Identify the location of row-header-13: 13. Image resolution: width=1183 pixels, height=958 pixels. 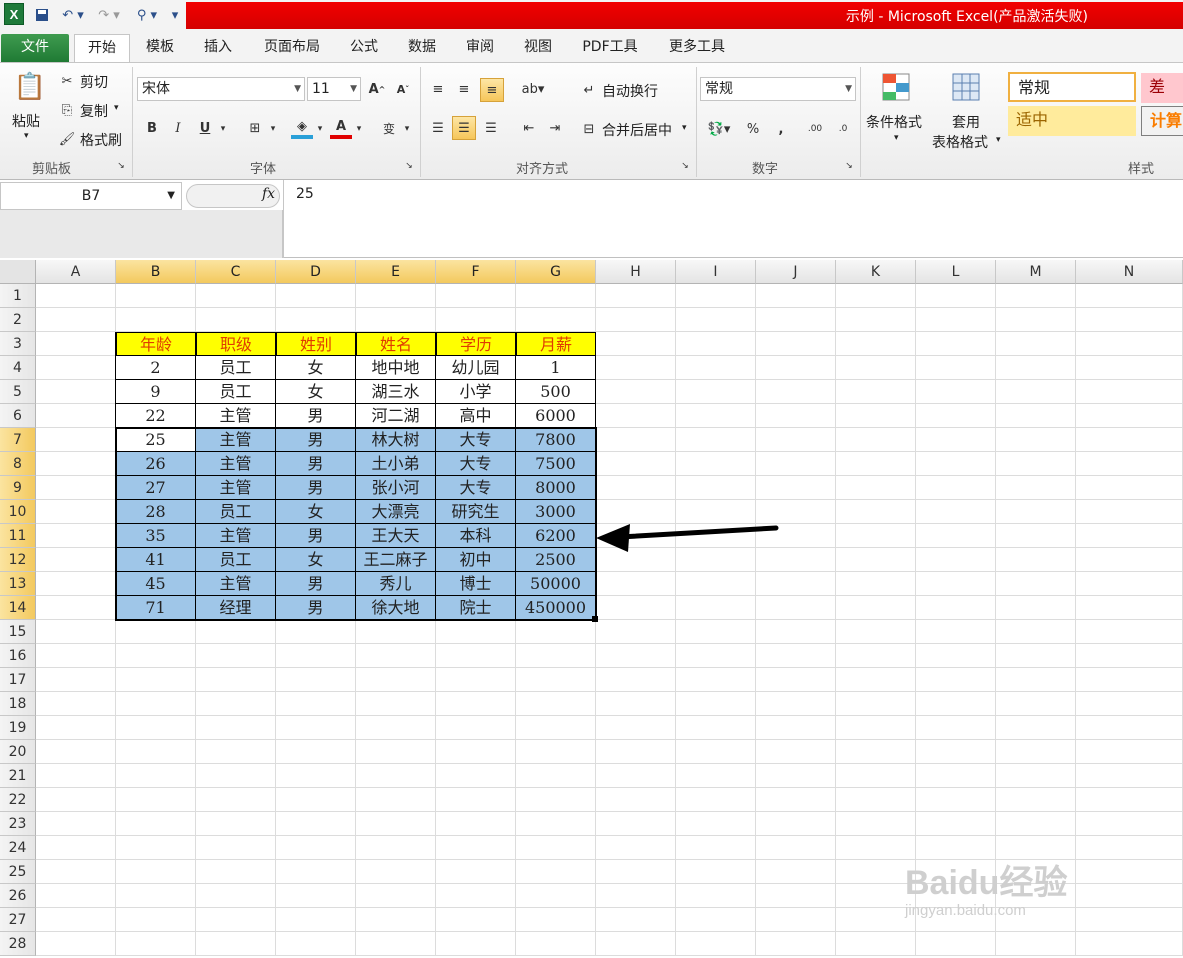
(18, 584).